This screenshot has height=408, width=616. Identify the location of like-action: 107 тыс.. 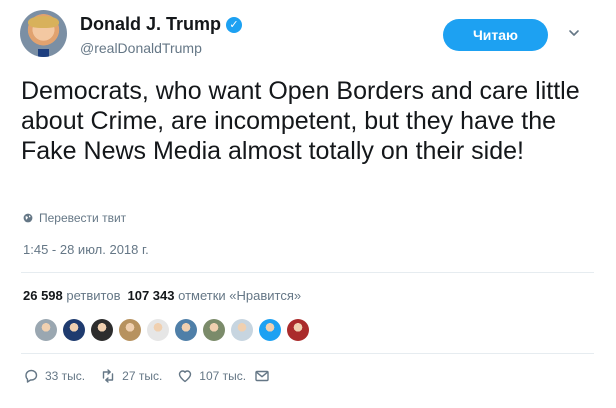
(211, 376).